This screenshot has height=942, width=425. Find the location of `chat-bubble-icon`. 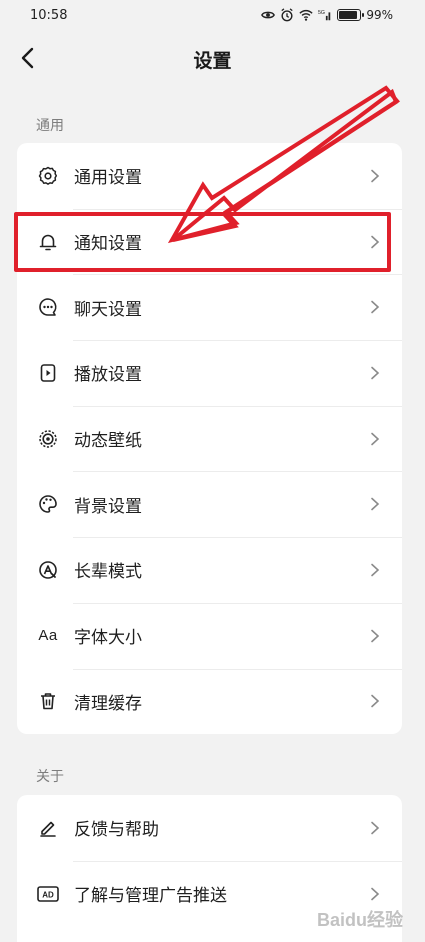

chat-bubble-icon is located at coordinates (48, 307).